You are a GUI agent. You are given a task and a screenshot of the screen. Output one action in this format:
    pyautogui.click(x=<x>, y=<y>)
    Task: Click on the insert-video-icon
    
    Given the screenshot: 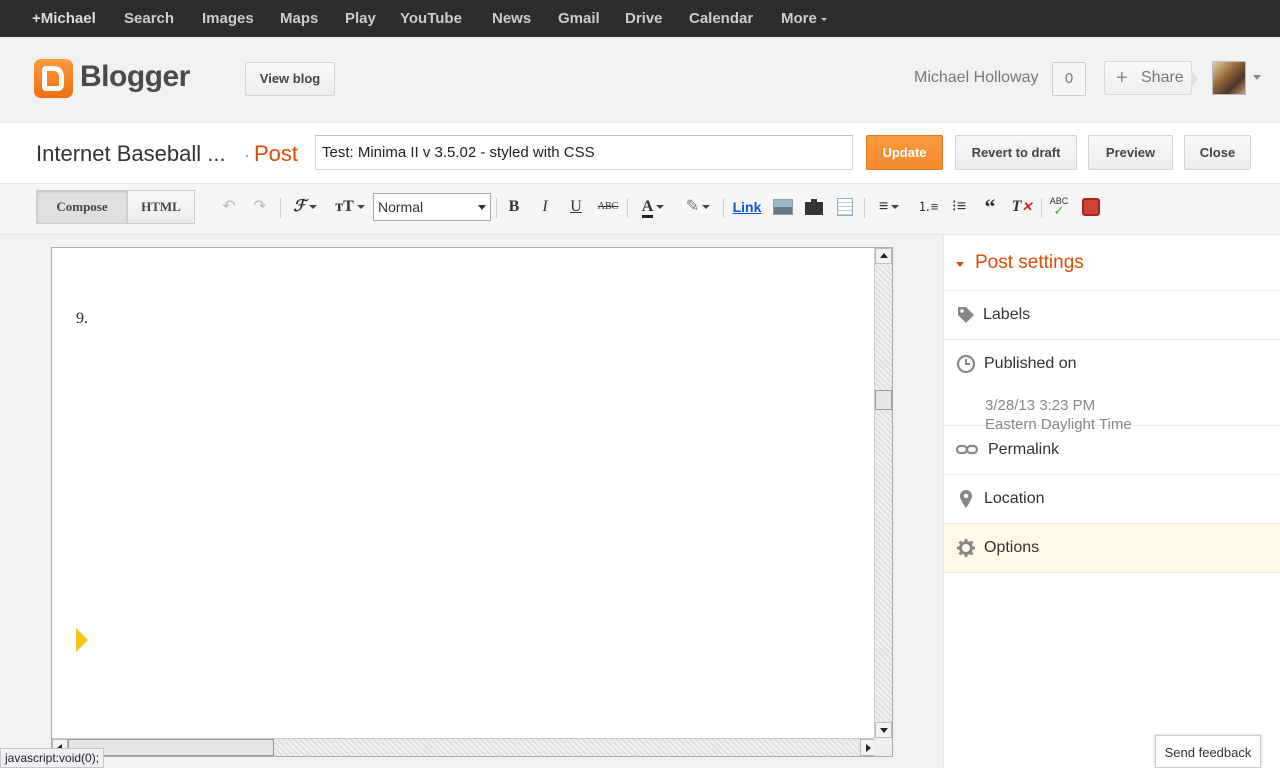 What is the action you would take?
    pyautogui.click(x=814, y=207)
    